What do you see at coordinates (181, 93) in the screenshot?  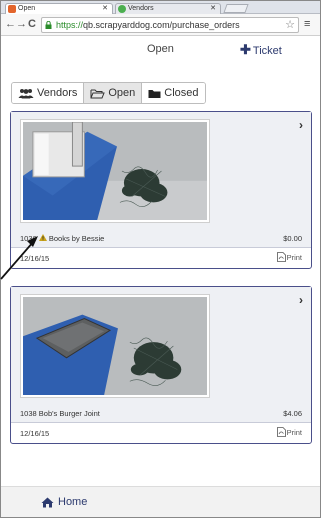 I see `filter-label: Closed` at bounding box center [181, 93].